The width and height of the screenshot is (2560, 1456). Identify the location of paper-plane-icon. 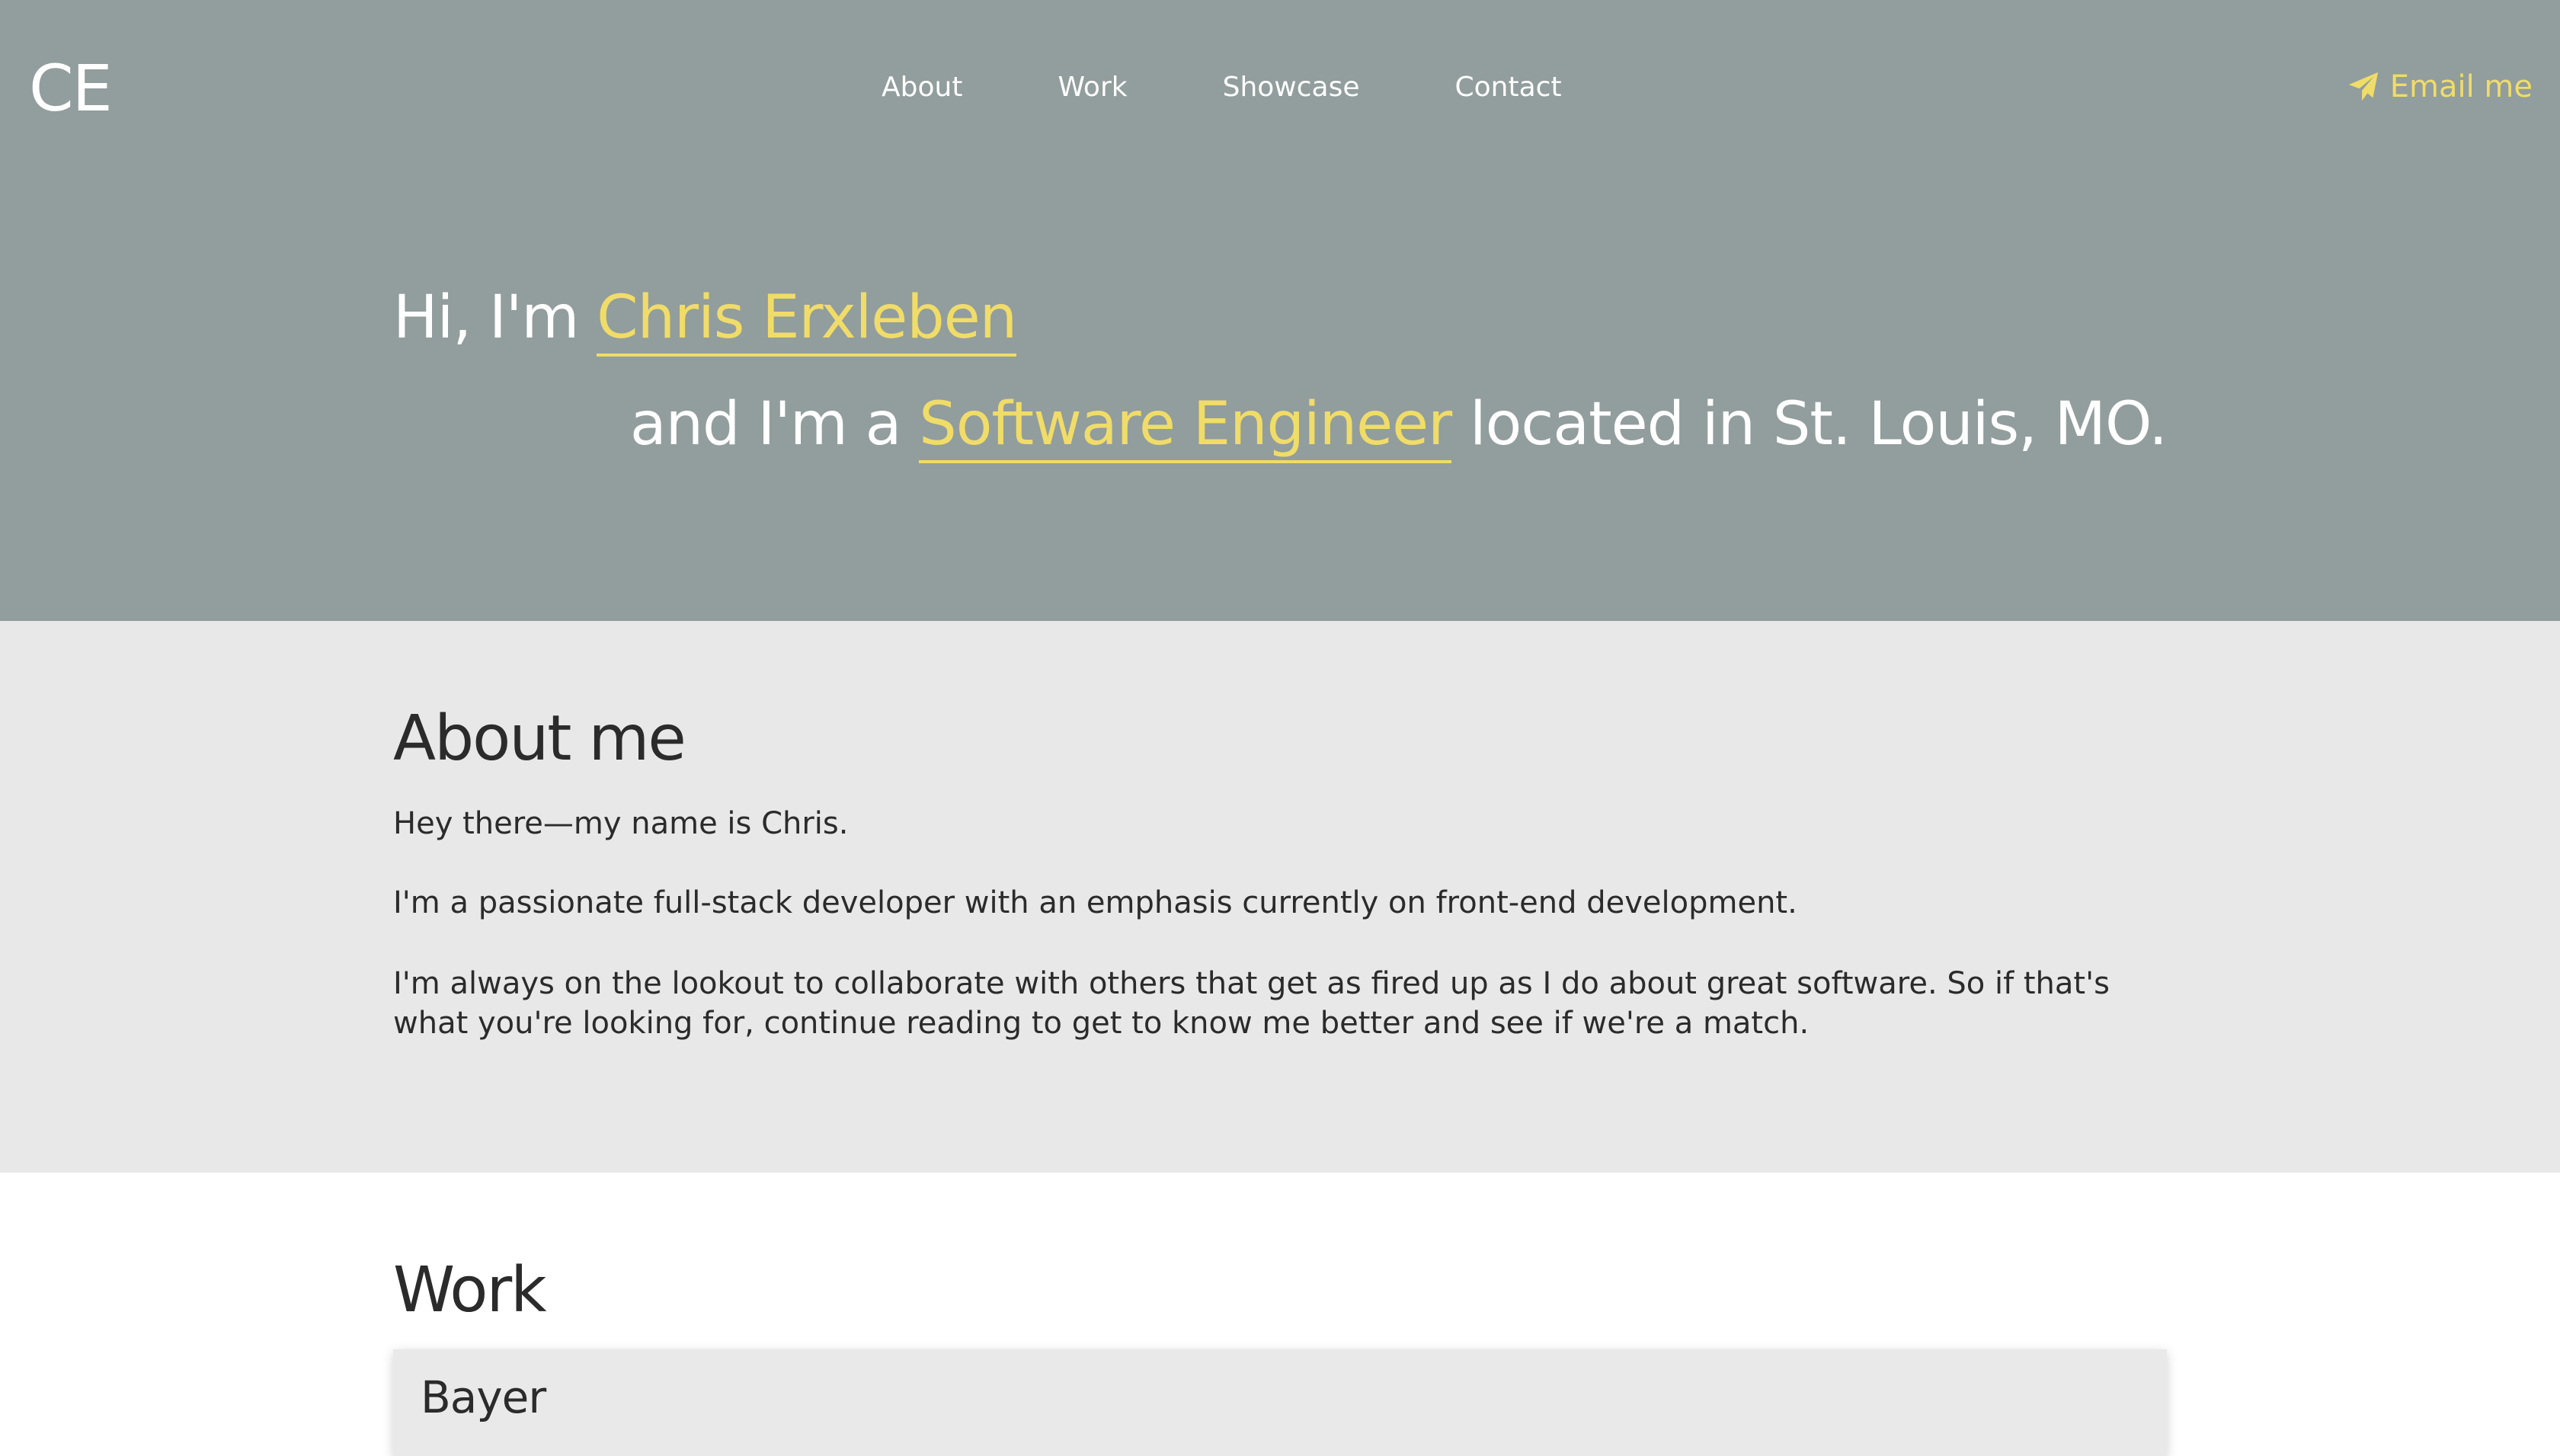
(2363, 86).